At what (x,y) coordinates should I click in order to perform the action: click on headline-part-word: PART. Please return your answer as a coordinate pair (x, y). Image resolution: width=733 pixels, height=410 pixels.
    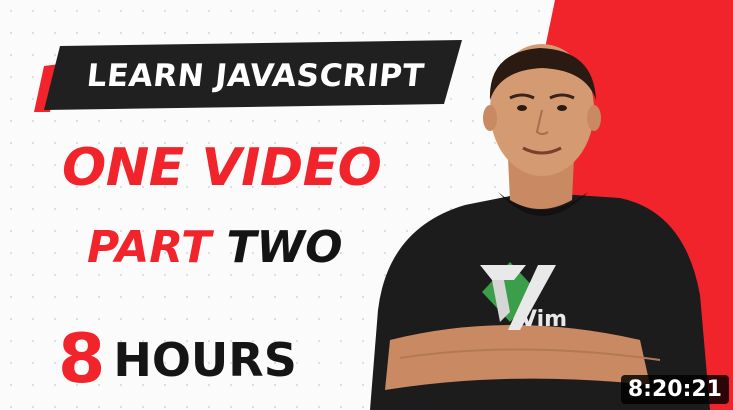
    Looking at the image, I should click on (149, 247).